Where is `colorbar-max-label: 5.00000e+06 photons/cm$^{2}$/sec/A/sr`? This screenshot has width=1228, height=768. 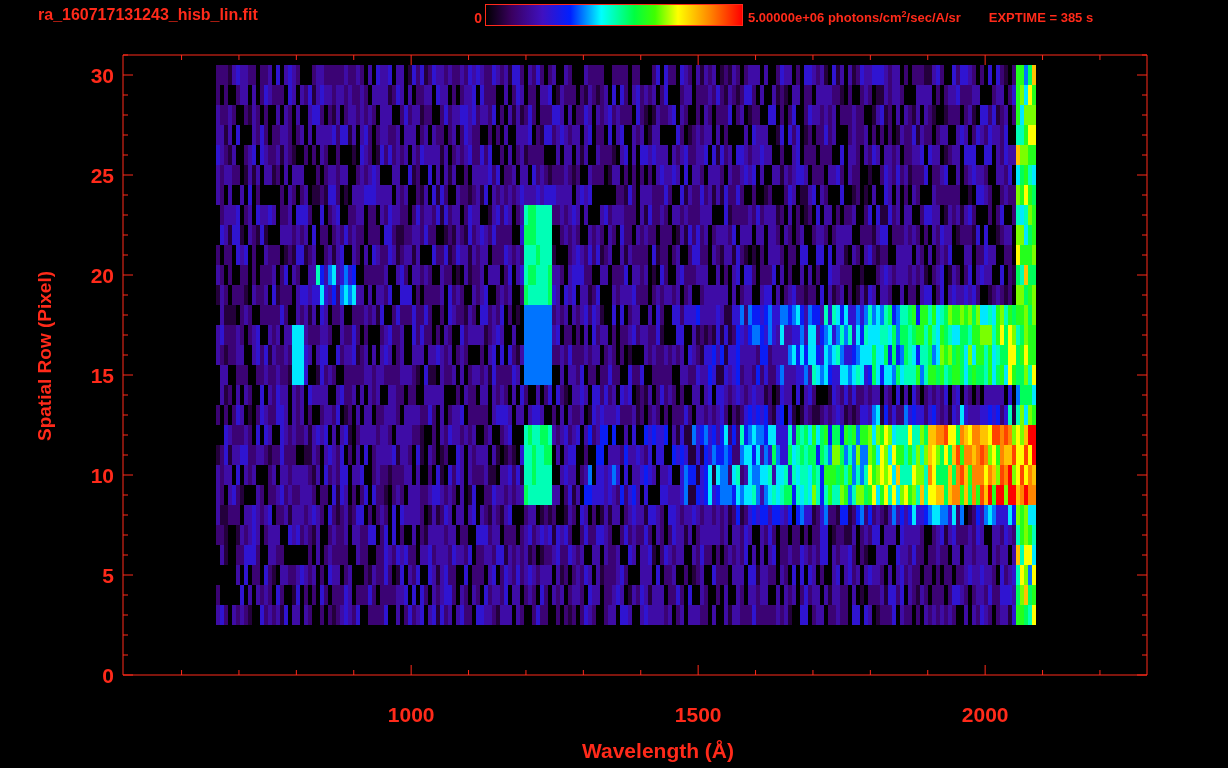 colorbar-max-label: 5.00000e+06 photons/cm$^{2}$/sec/A/sr is located at coordinates (854, 17).